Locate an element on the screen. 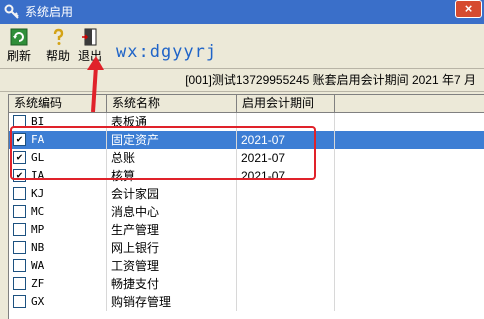 The image size is (484, 319). header-system-name: 系统名称 is located at coordinates (172, 104).